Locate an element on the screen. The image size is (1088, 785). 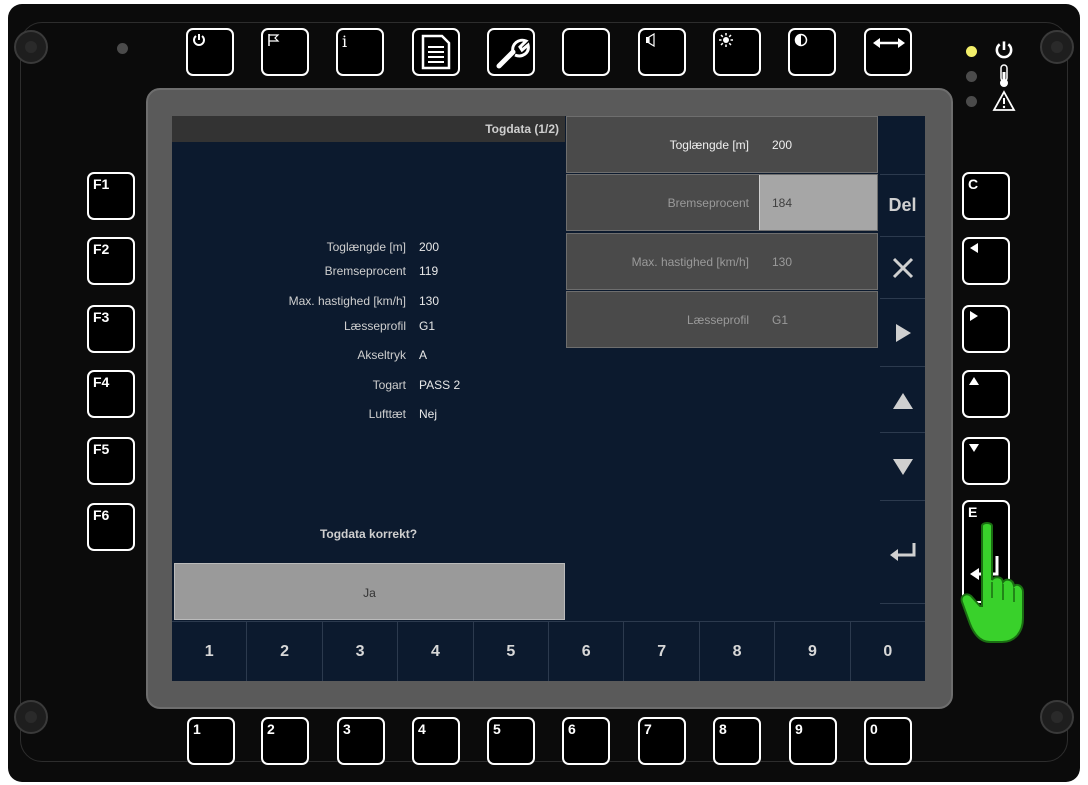
numpad-key-8: 8 is located at coordinates (737, 651).